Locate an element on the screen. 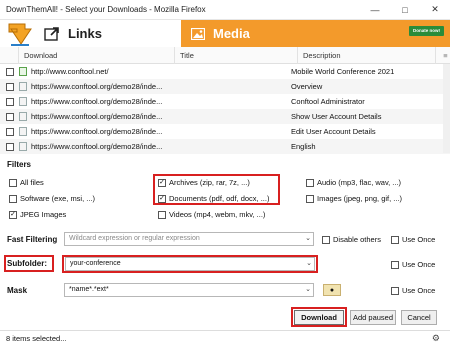  subfolder-use-once: Use Once is located at coordinates (413, 264).